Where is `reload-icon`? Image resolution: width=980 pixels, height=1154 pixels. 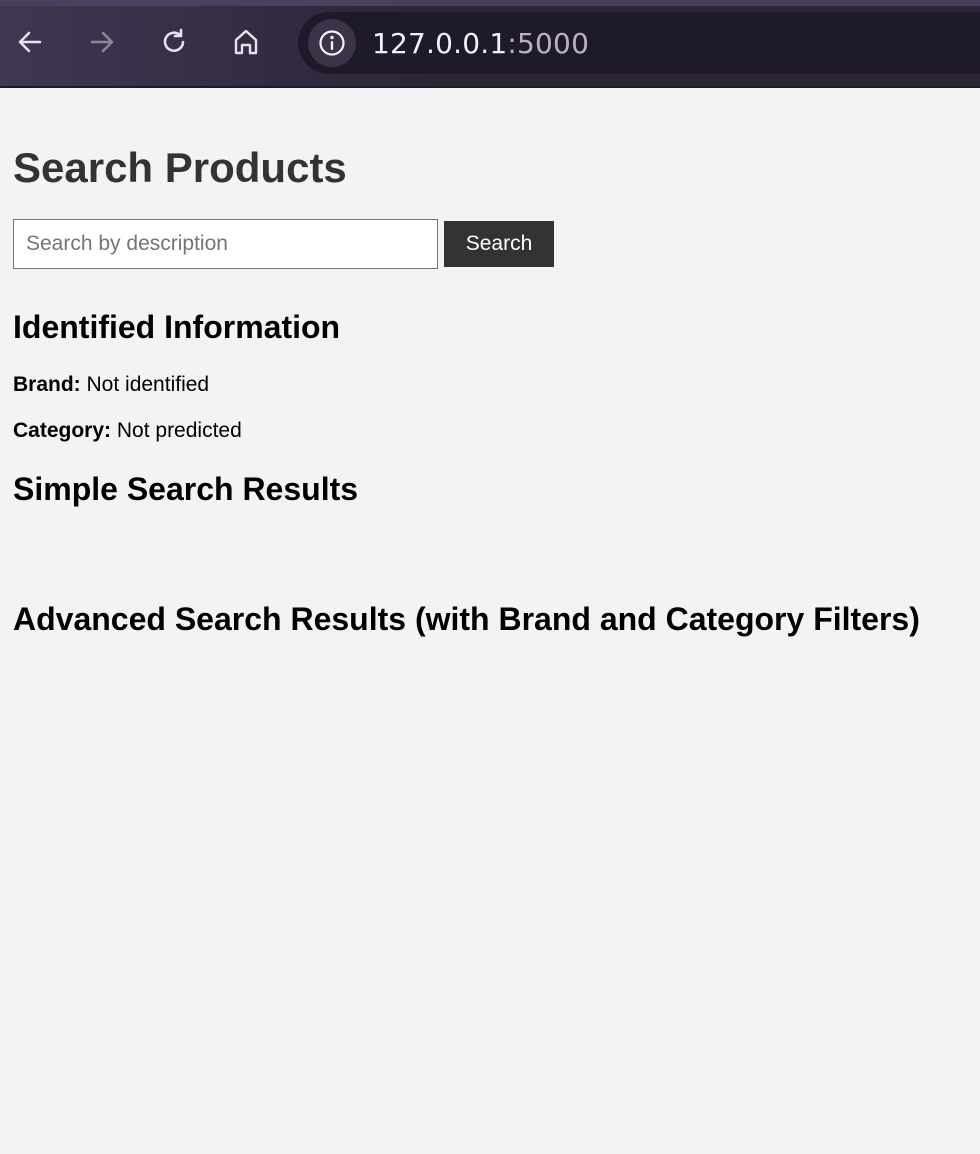
reload-icon is located at coordinates (174, 40).